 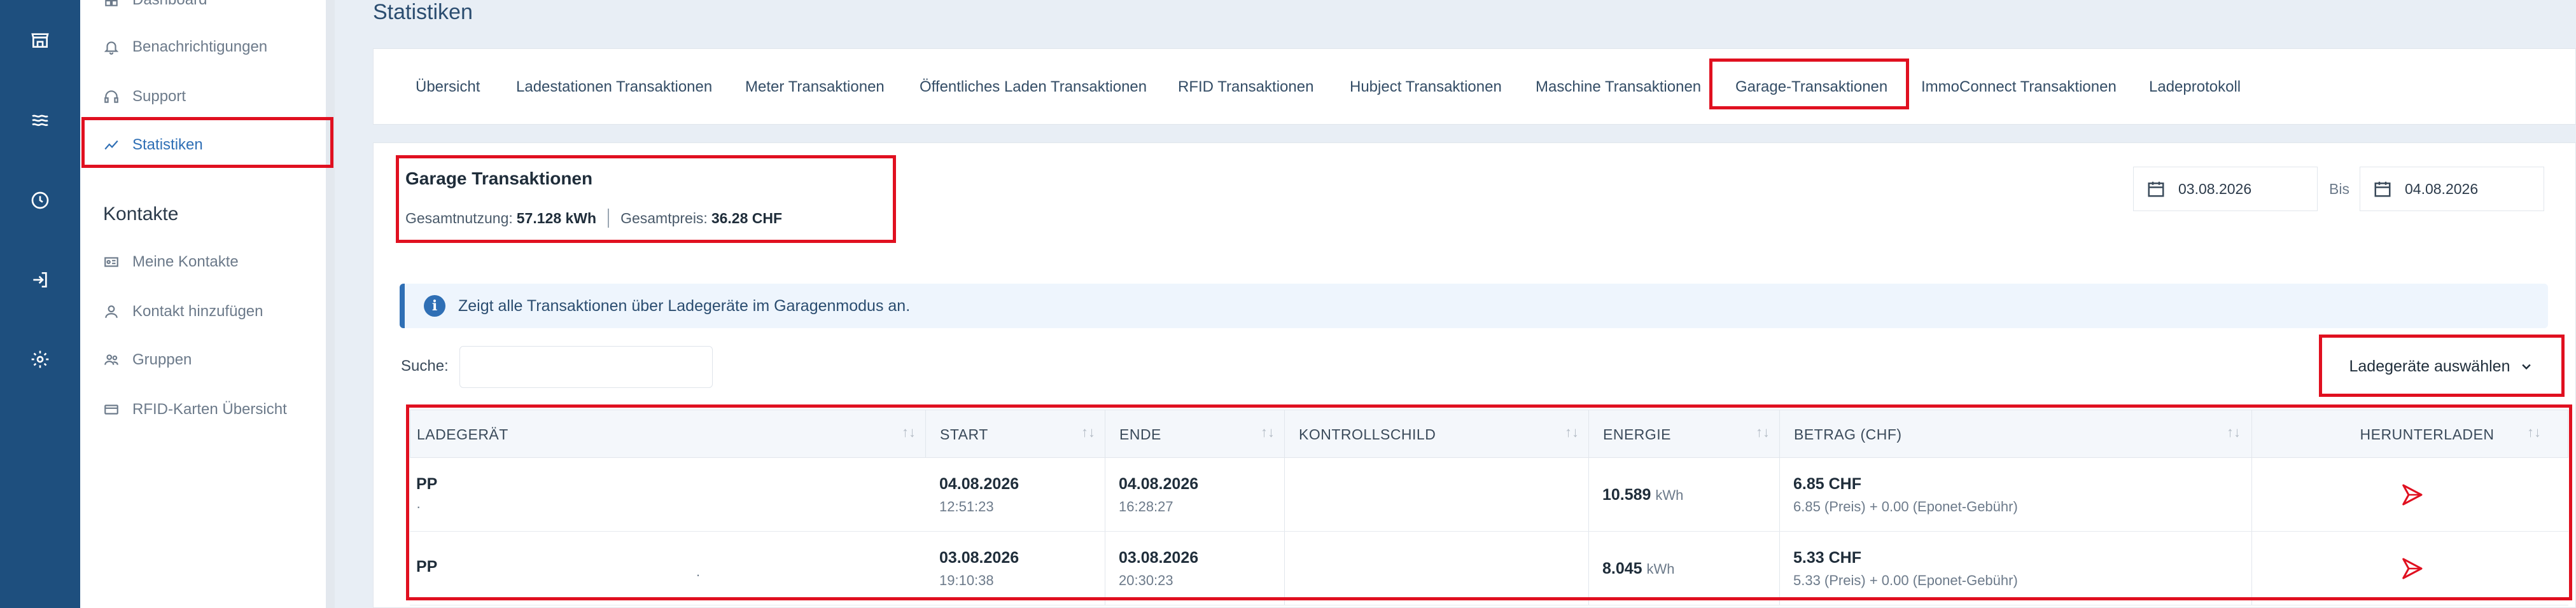 I want to click on amount-total: 6.85 CHF, so click(x=1827, y=483).